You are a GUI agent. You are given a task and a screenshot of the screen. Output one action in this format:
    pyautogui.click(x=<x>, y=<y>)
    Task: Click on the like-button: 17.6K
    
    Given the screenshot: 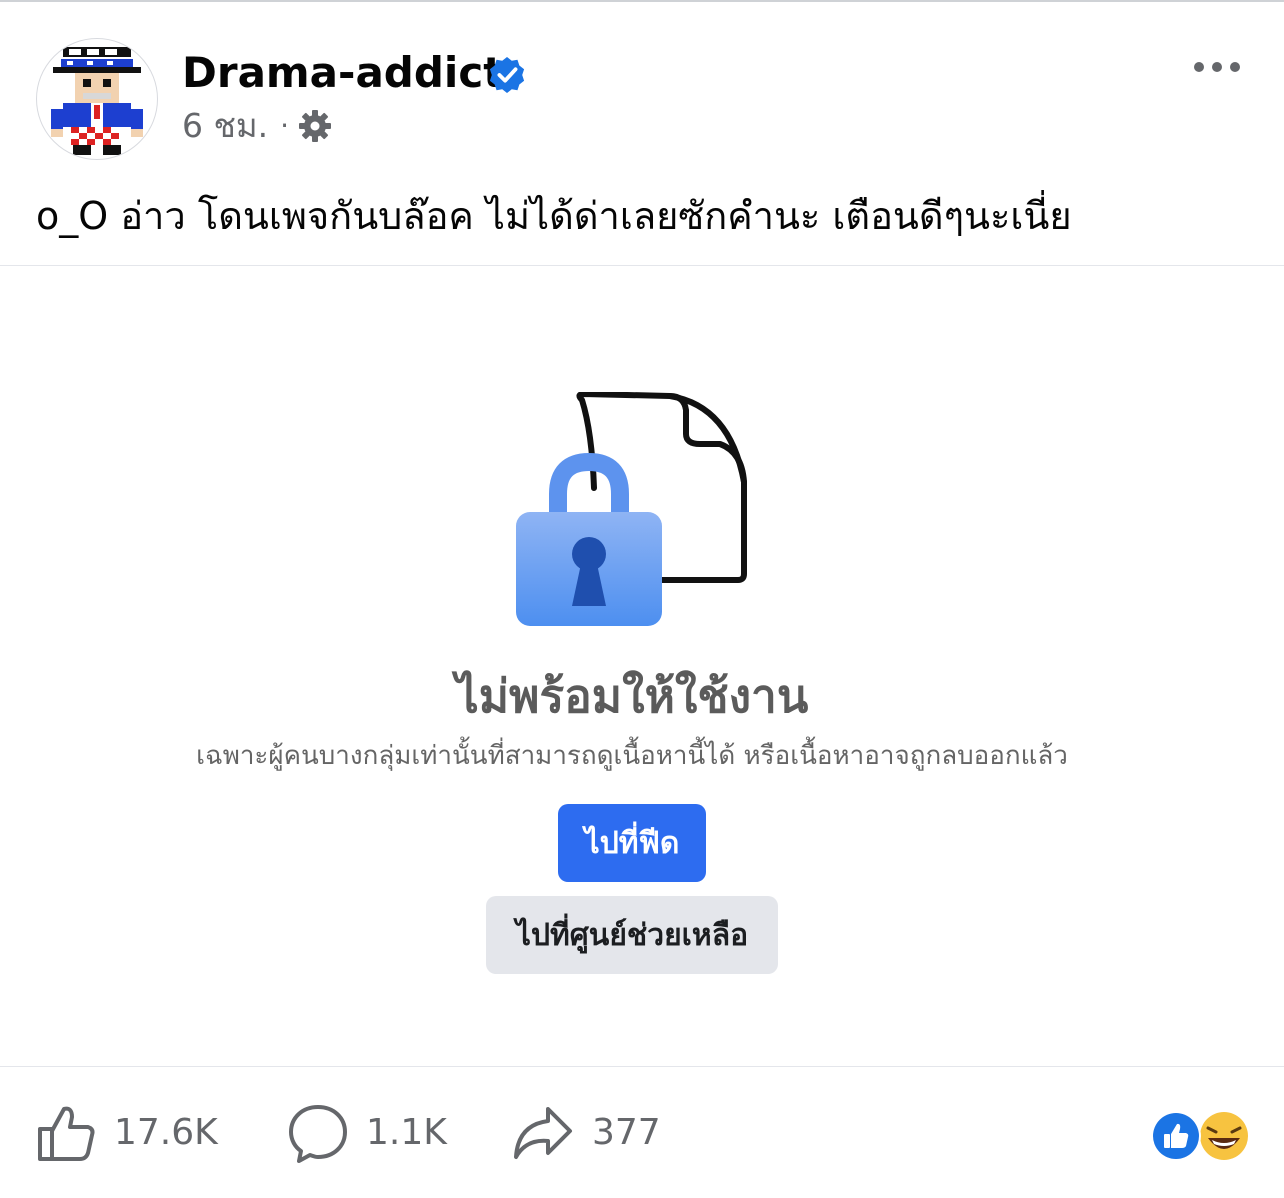 What is the action you would take?
    pyautogui.click(x=127, y=1133)
    